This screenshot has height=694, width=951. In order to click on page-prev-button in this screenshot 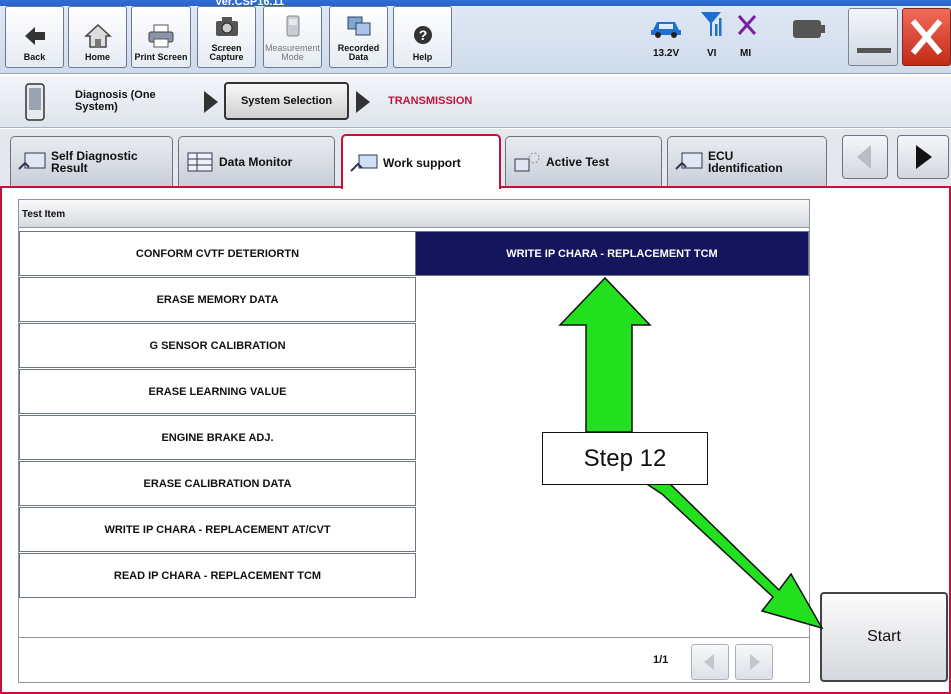, I will do `click(710, 662)`.